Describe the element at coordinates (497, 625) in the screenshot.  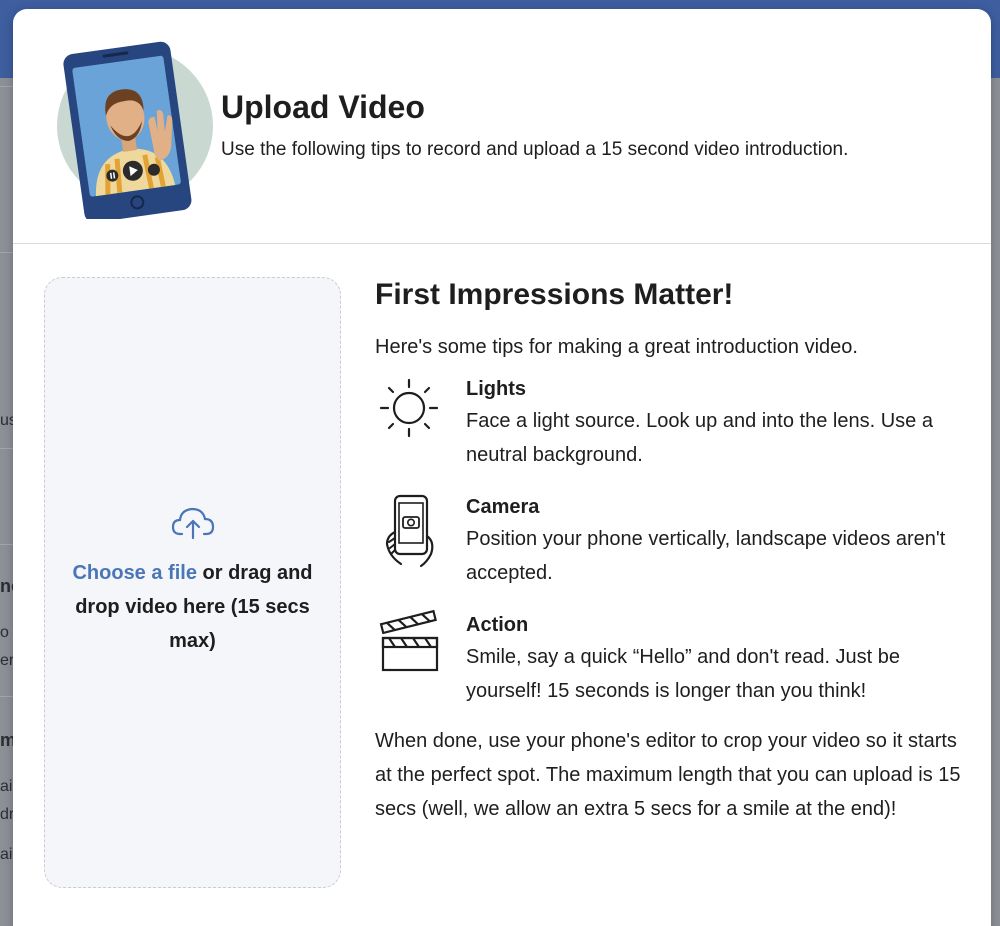
I see `tip-title: Action` at that location.